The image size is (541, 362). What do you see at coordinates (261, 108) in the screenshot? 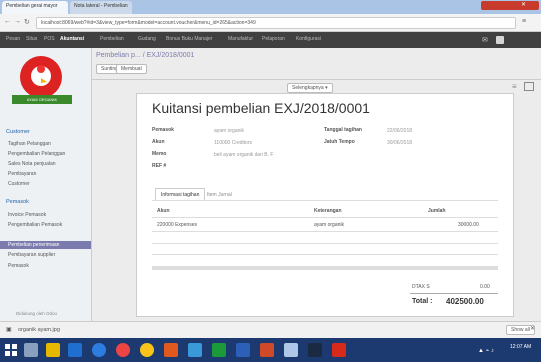
I see `page-title: Kuitansi pembelian EXJ/2018/0001` at bounding box center [261, 108].